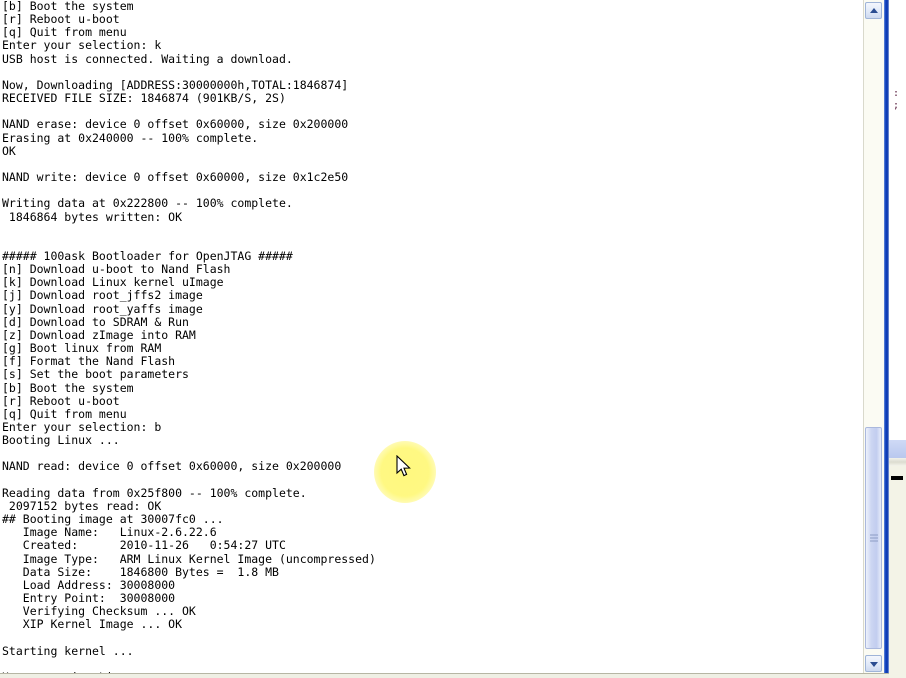 This screenshot has width=906, height=678. I want to click on background-window-text: : ;, so click(896, 99).